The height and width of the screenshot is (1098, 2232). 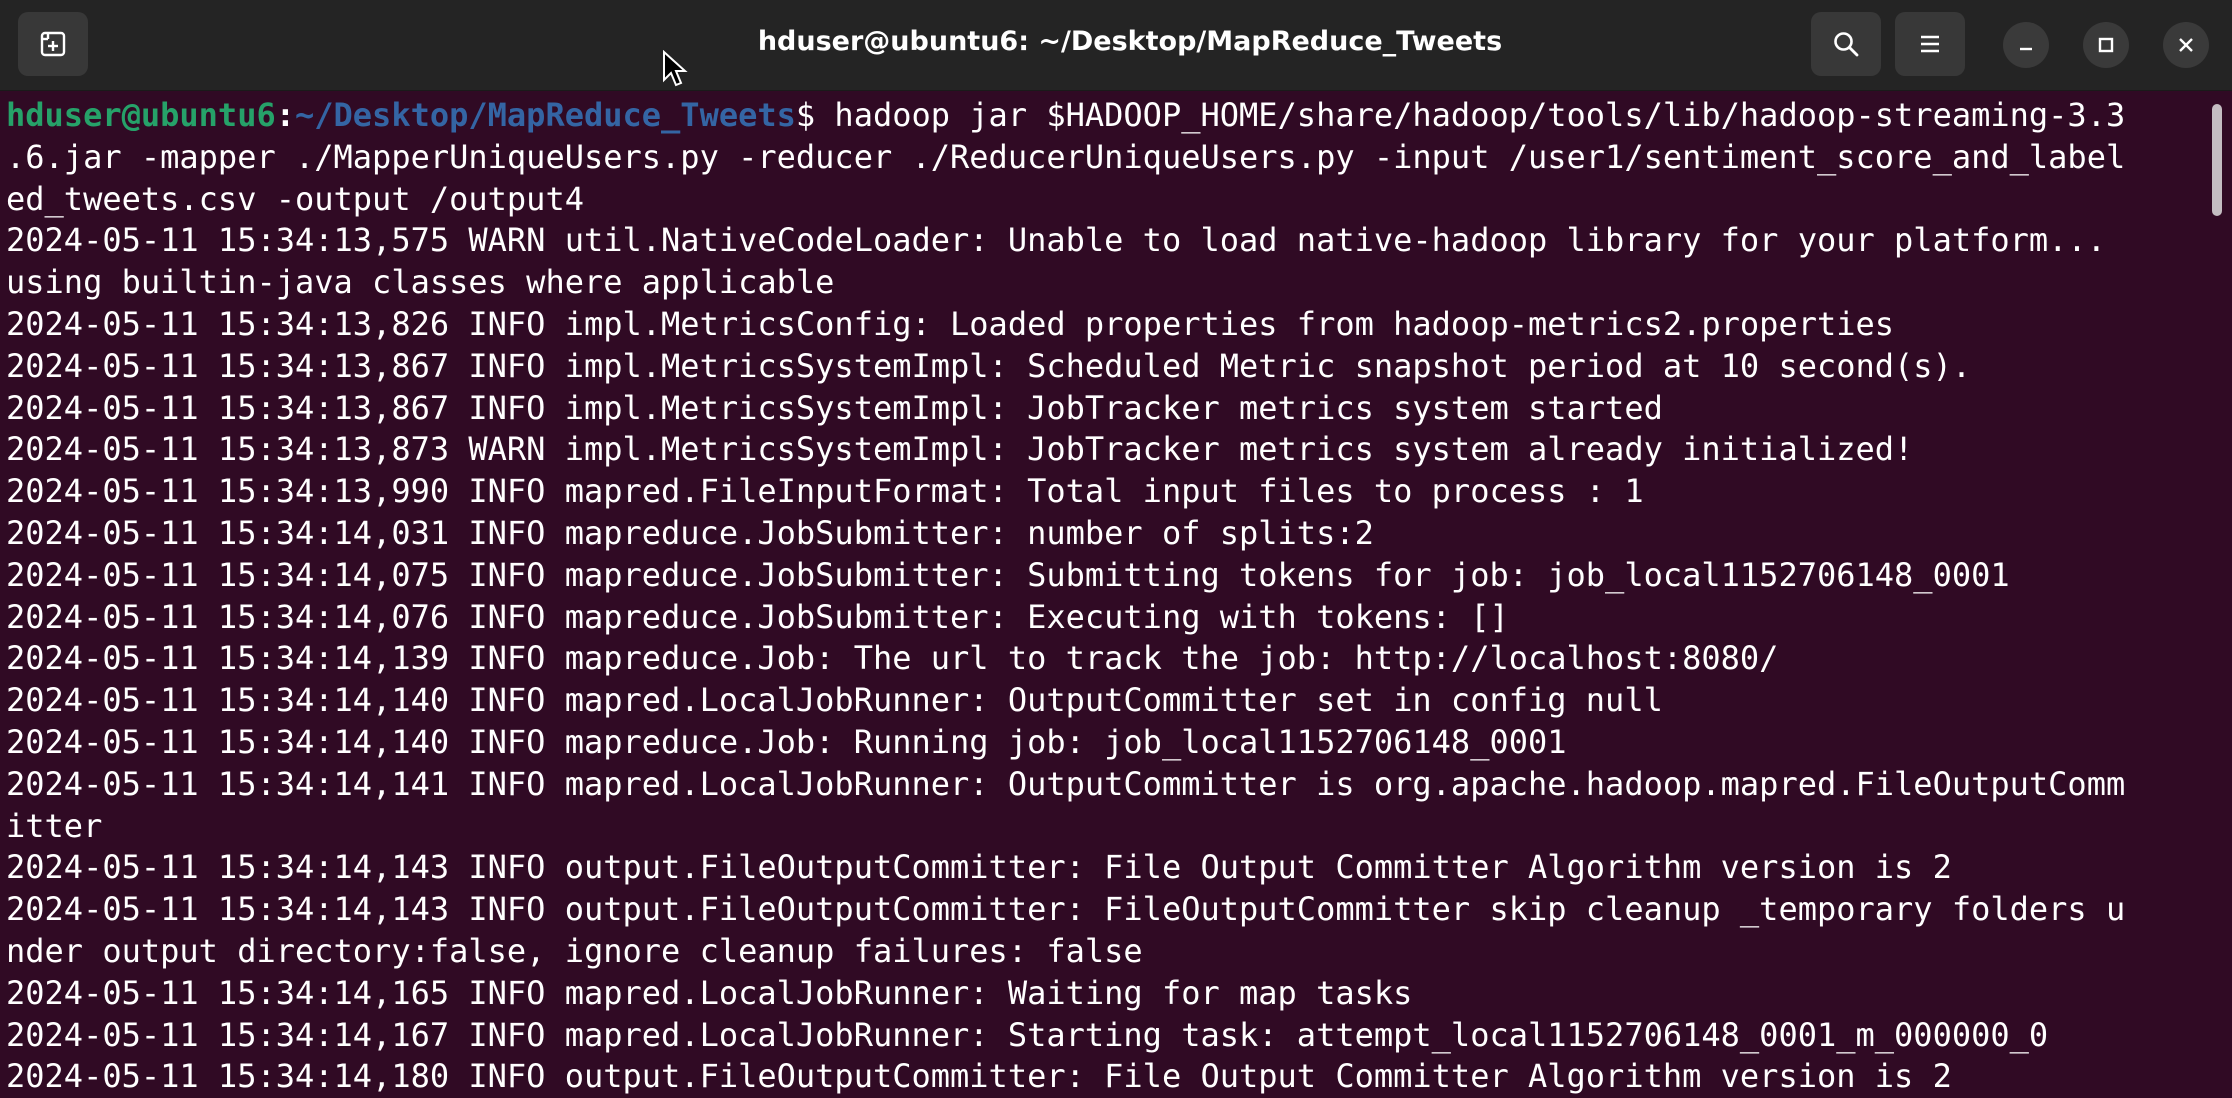 I want to click on minimize-icon, so click(x=2026, y=49).